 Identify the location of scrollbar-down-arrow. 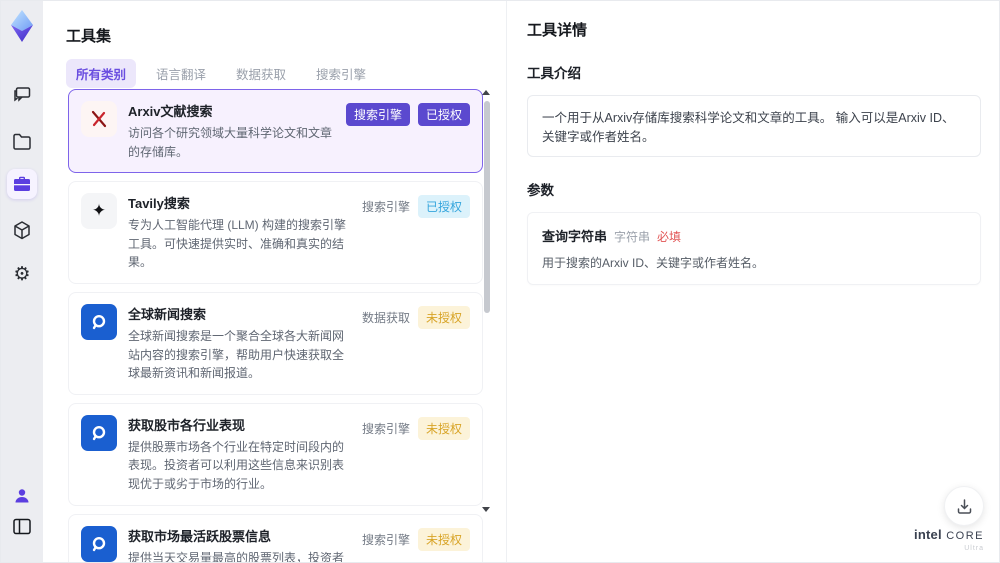
(486, 509).